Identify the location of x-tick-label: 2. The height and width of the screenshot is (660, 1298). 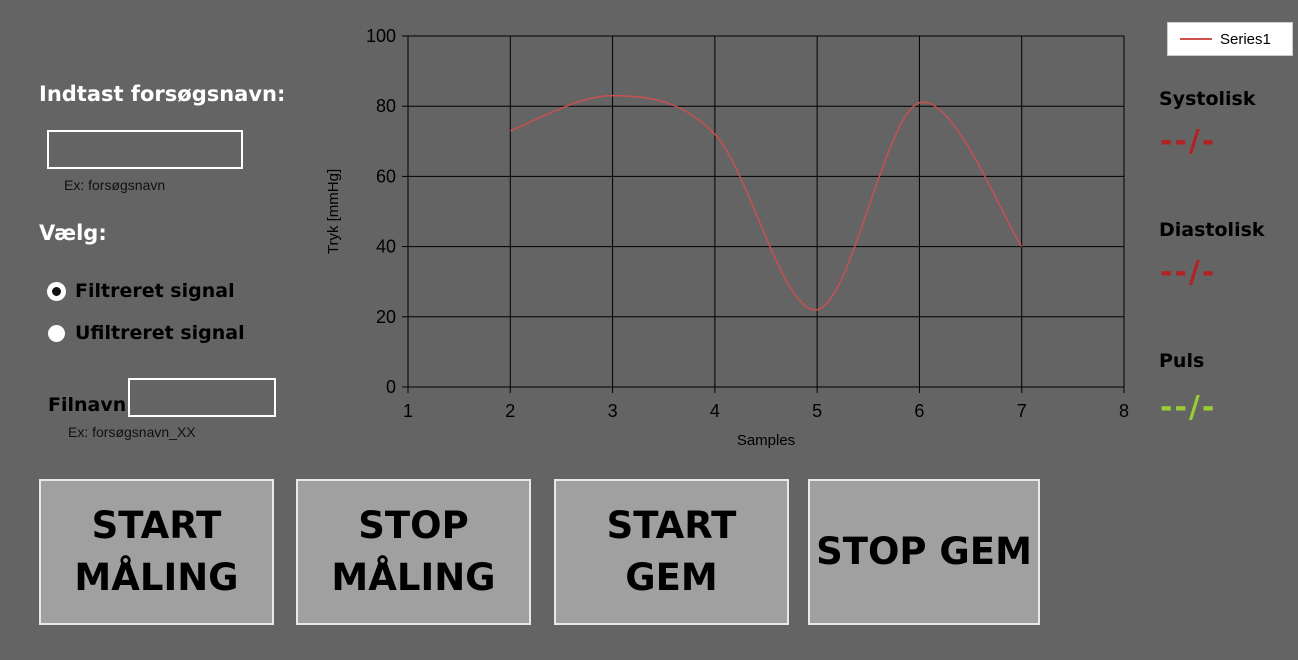
(510, 411).